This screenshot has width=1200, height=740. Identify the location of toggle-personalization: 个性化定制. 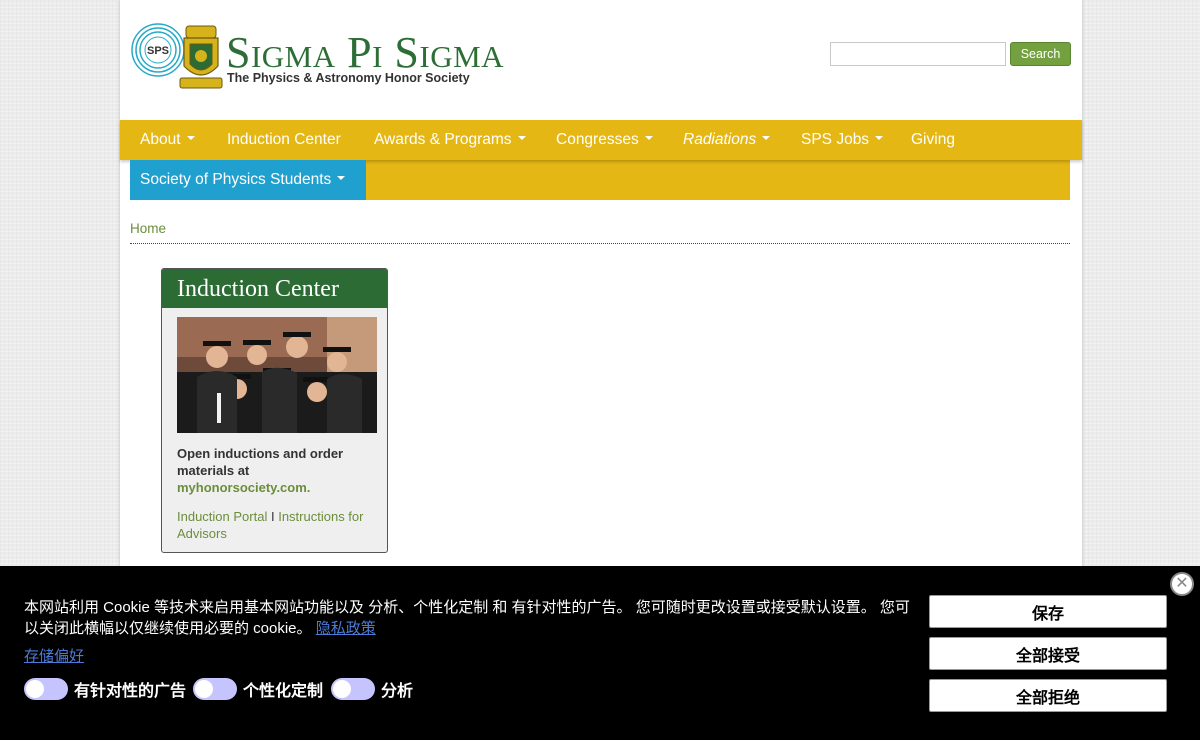
(258, 689).